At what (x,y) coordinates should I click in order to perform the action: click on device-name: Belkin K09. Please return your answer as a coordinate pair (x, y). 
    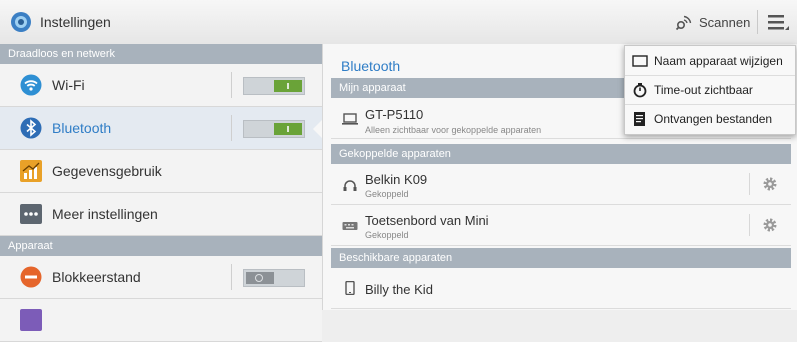
    Looking at the image, I should click on (396, 179).